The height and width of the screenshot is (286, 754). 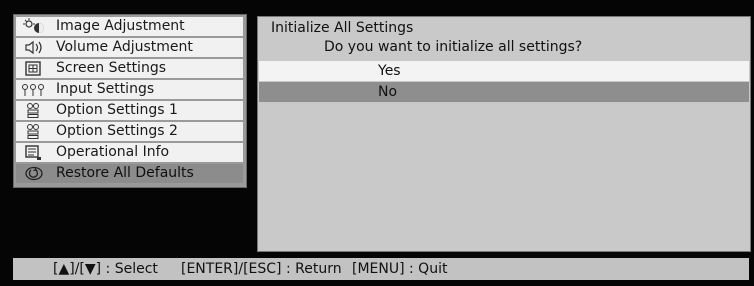 I want to click on image-adjustment-icon, so click(x=33, y=25).